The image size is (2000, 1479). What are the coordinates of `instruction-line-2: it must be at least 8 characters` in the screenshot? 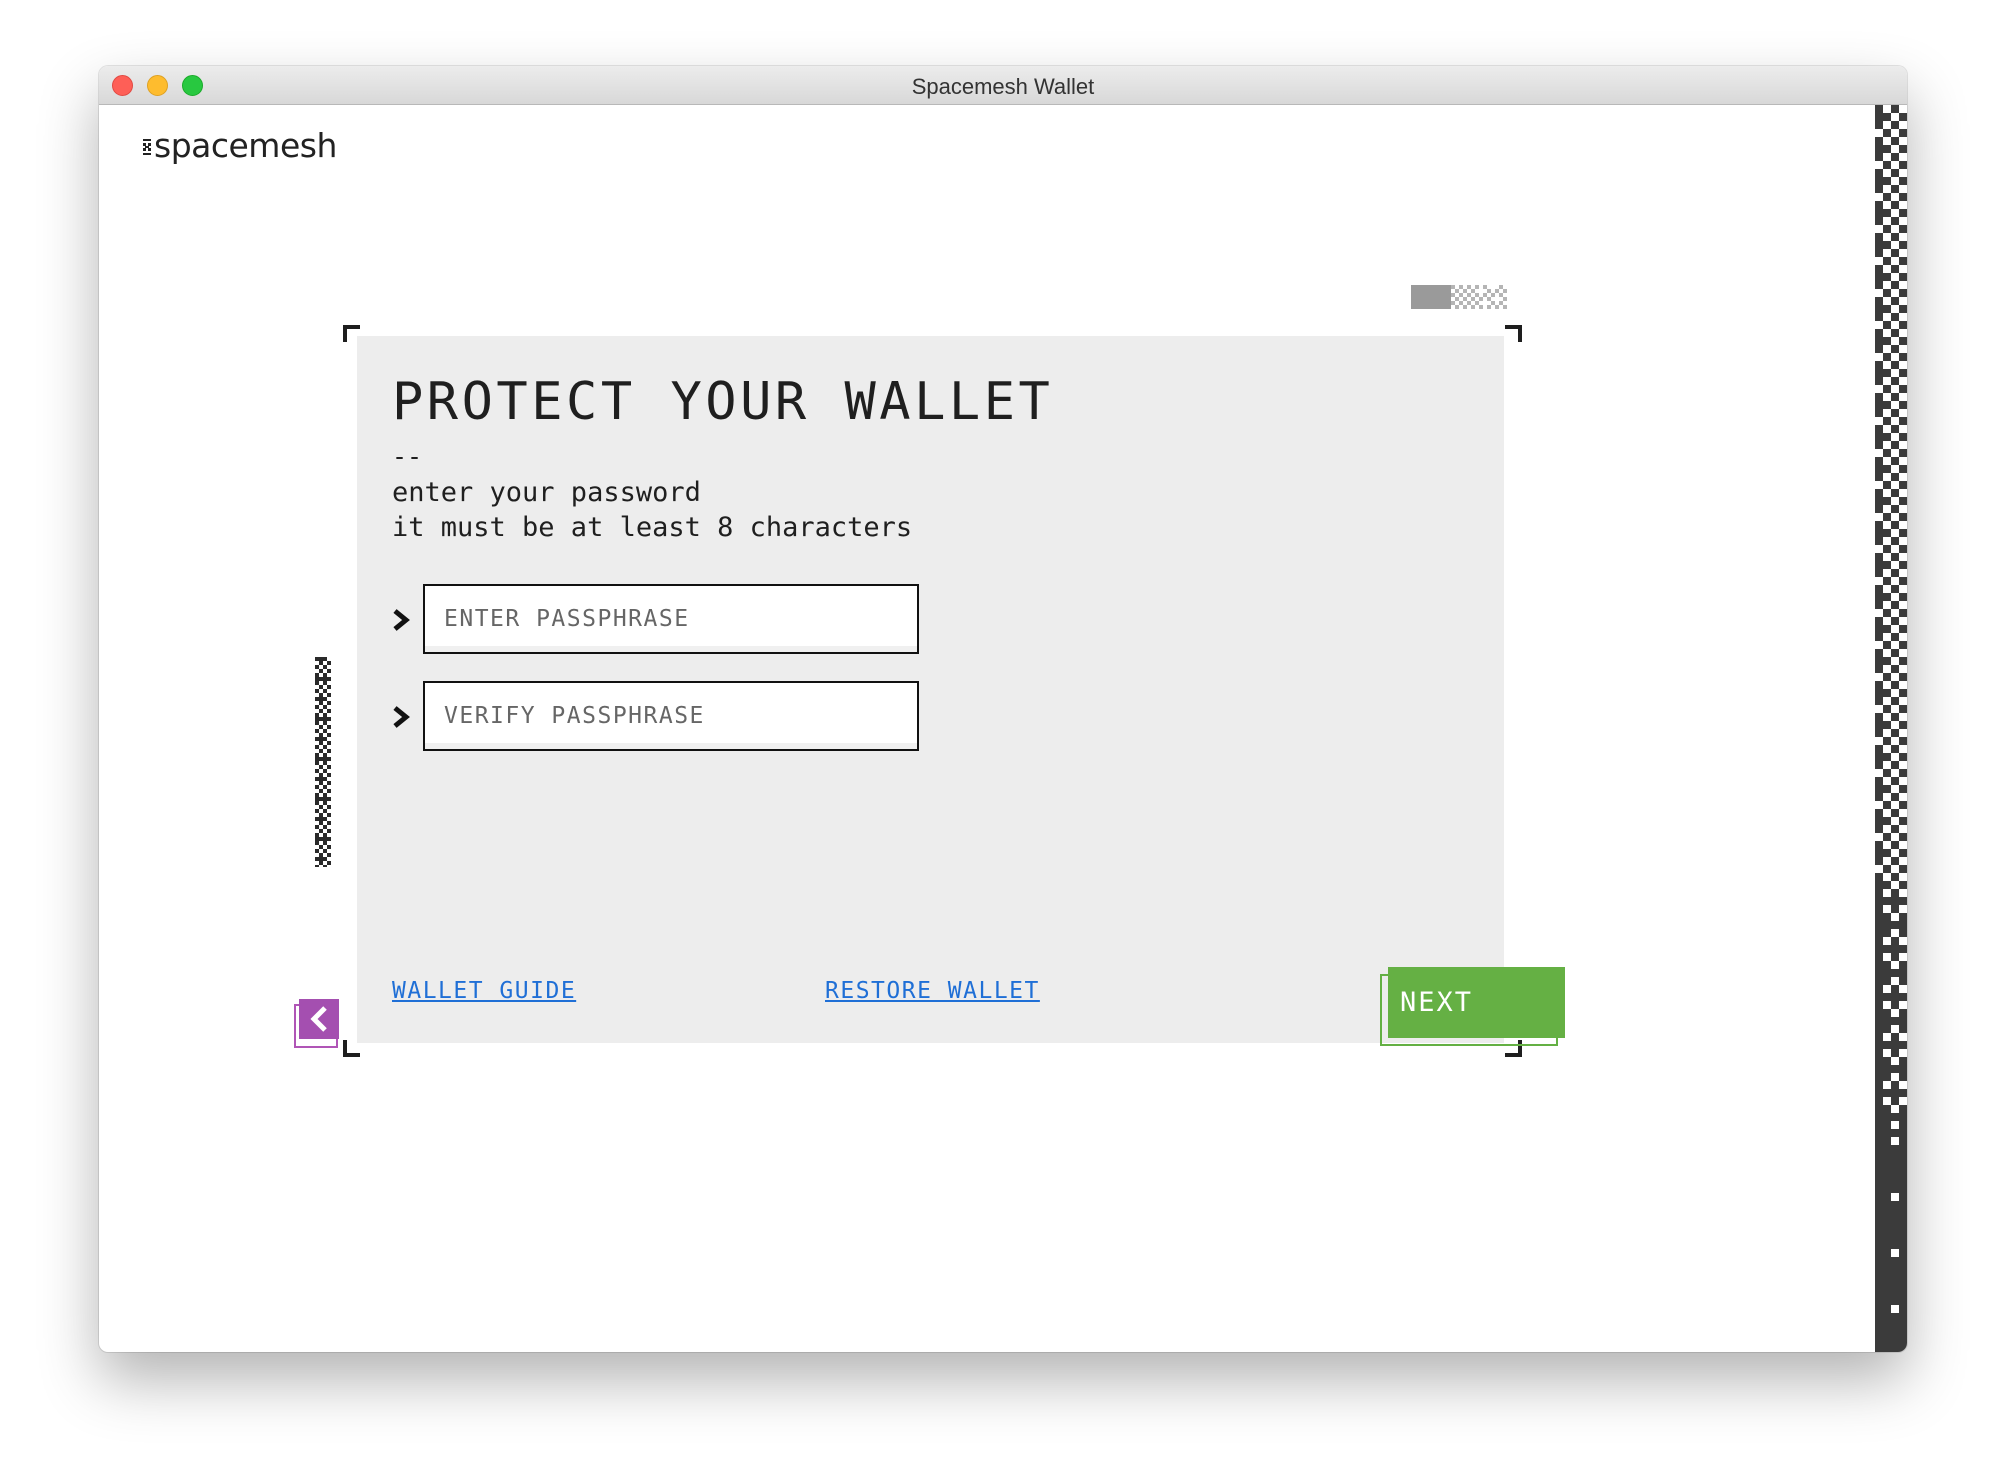 It's located at (652, 527).